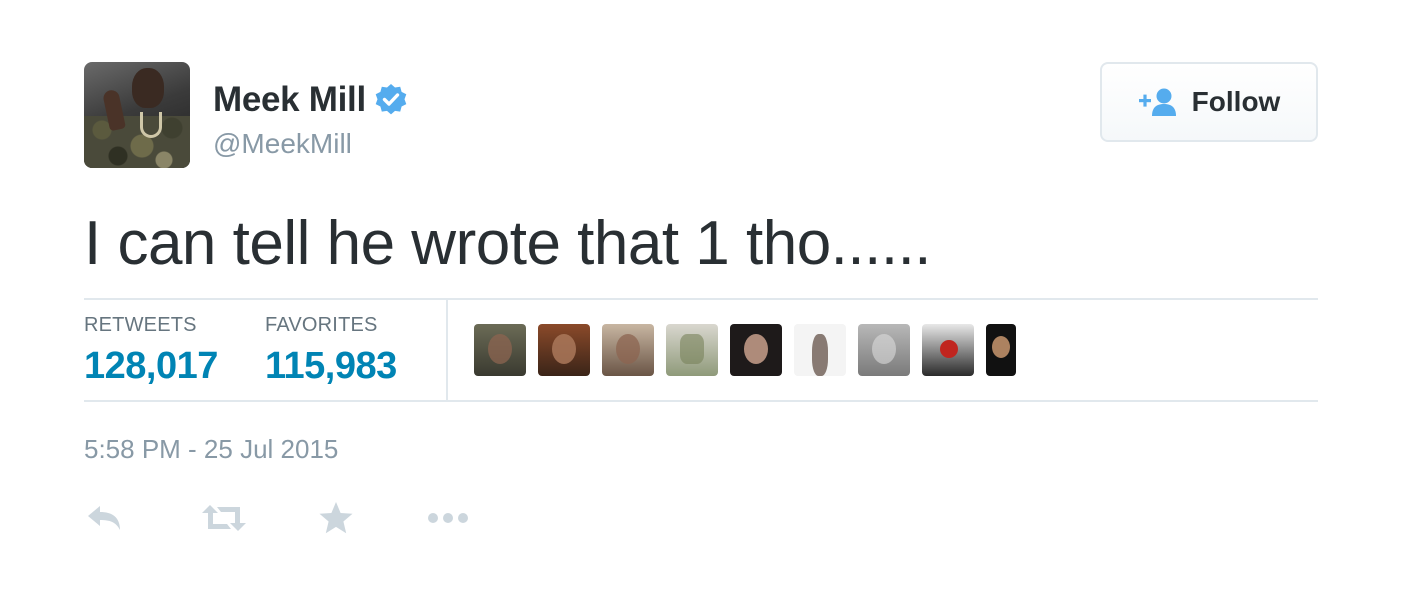 The width and height of the screenshot is (1402, 606). What do you see at coordinates (148, 88) in the screenshot?
I see `avatar-head` at bounding box center [148, 88].